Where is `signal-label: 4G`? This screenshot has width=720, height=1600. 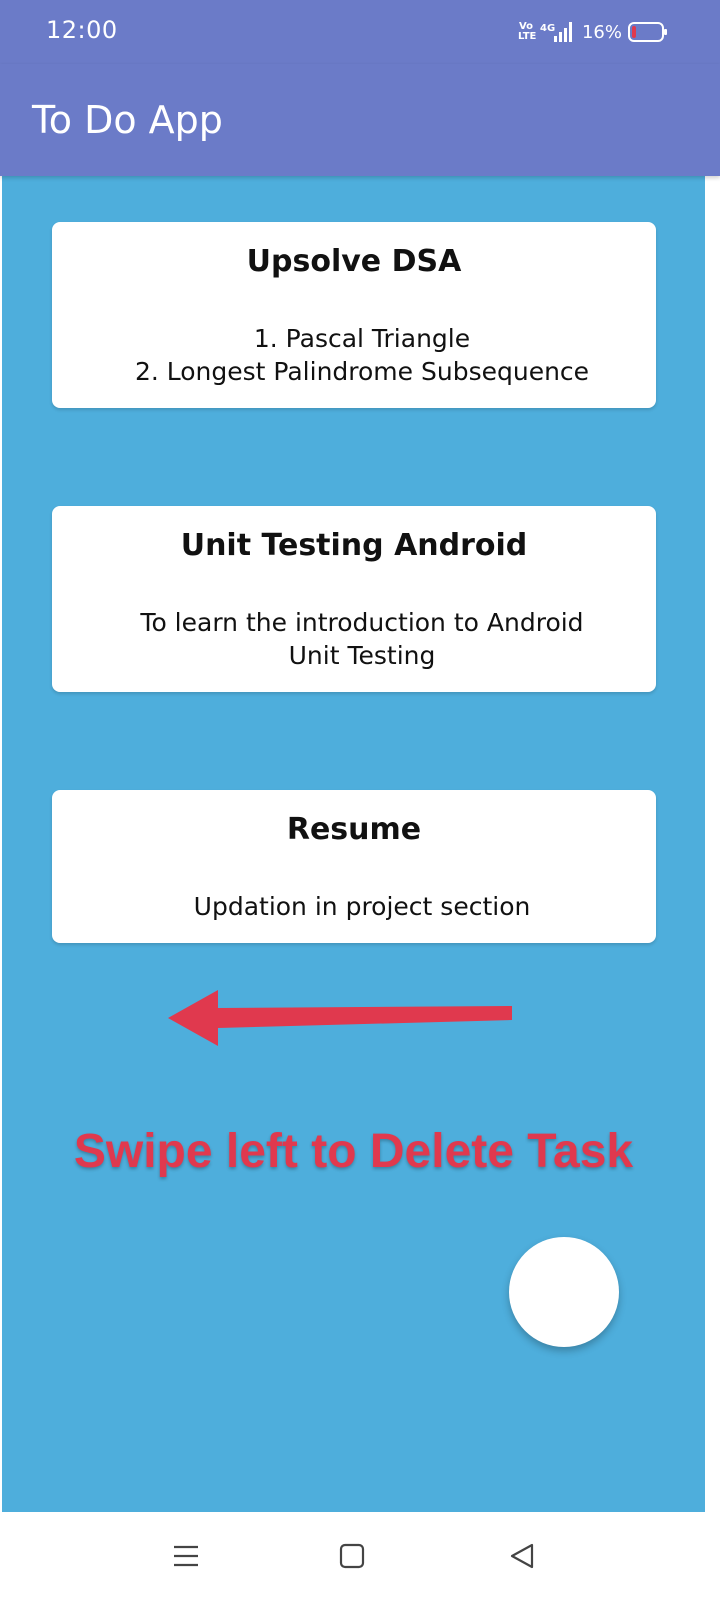 signal-label: 4G is located at coordinates (547, 28).